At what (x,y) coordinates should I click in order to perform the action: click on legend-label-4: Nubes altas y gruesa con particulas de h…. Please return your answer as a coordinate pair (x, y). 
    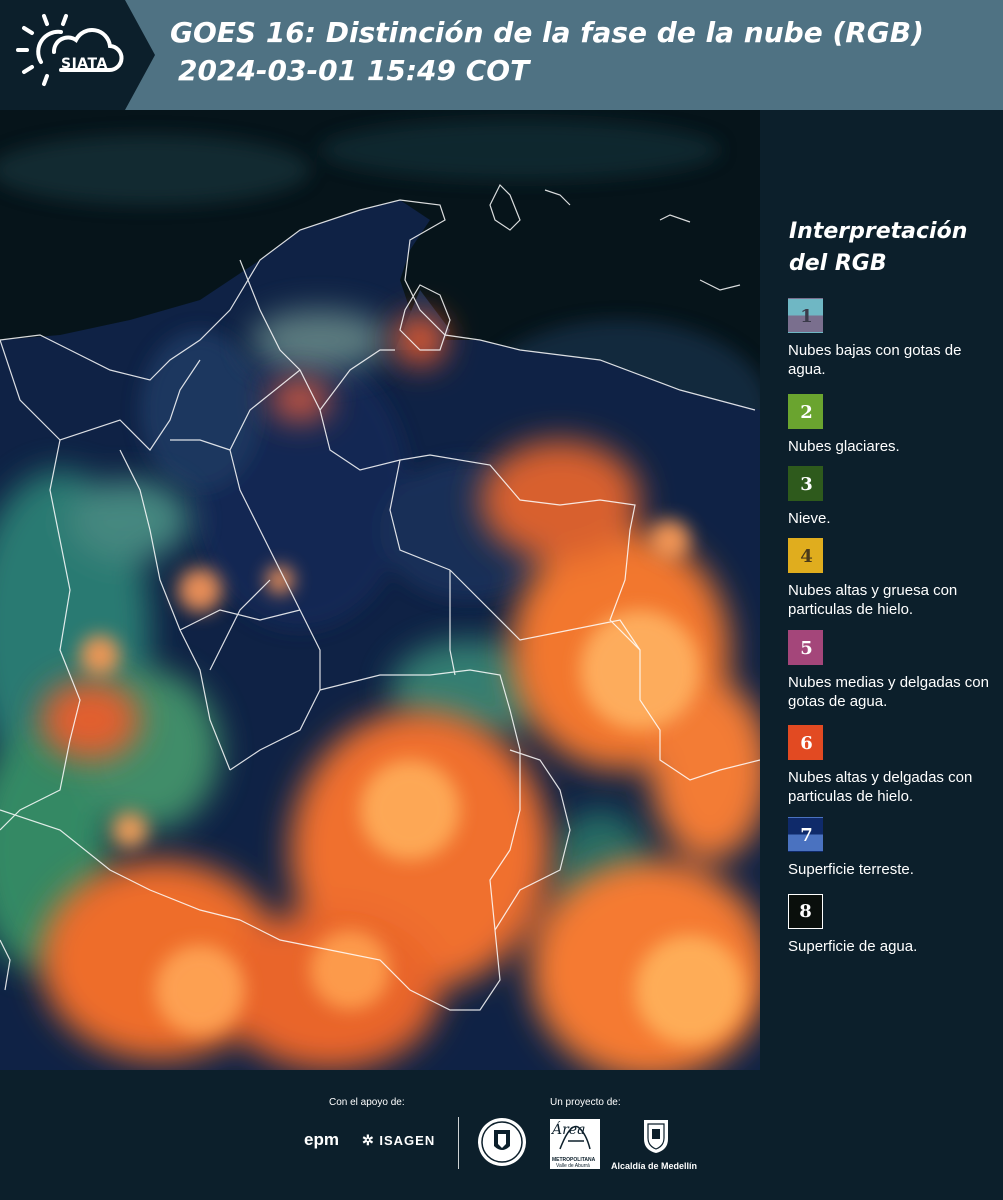
    Looking at the image, I should click on (873, 600).